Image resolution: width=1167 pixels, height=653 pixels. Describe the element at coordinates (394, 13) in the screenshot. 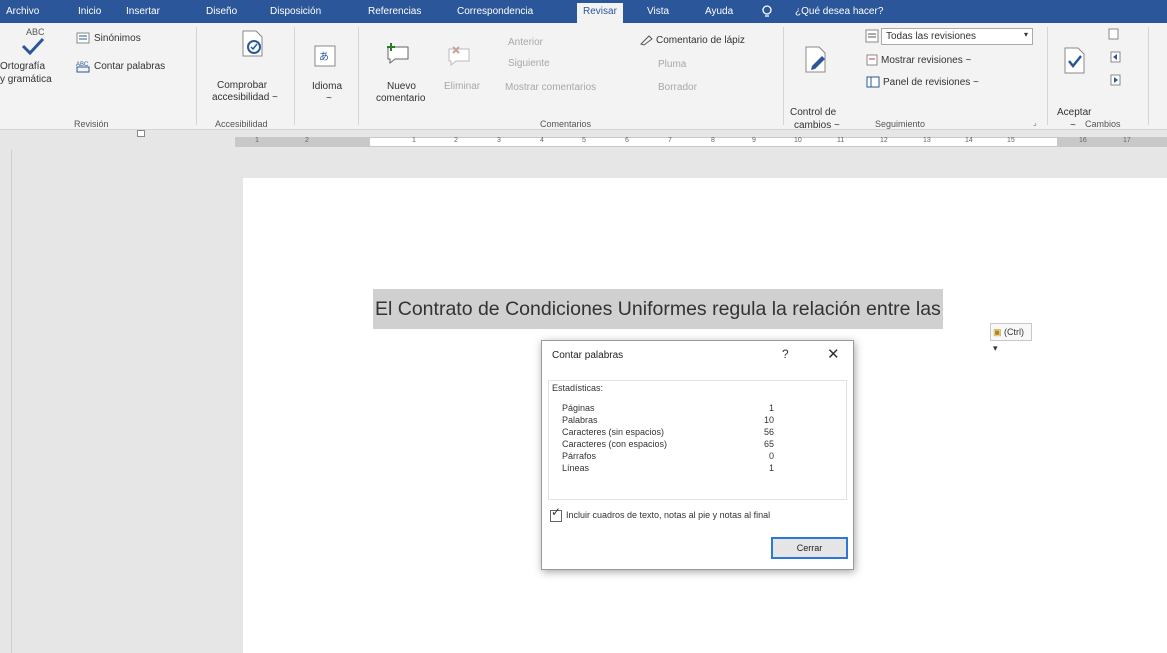

I see `tab-referencias: Referencias` at that location.